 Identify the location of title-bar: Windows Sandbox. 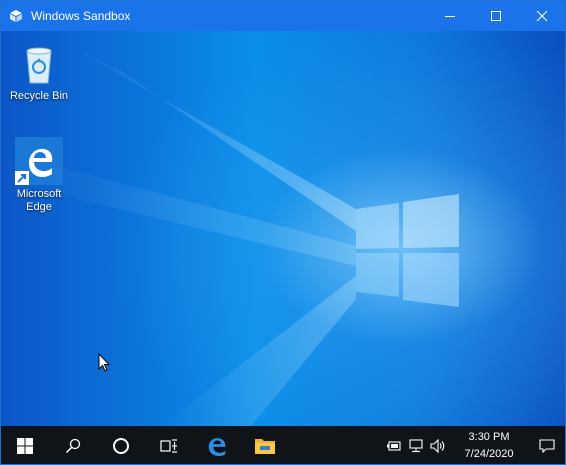
(283, 16).